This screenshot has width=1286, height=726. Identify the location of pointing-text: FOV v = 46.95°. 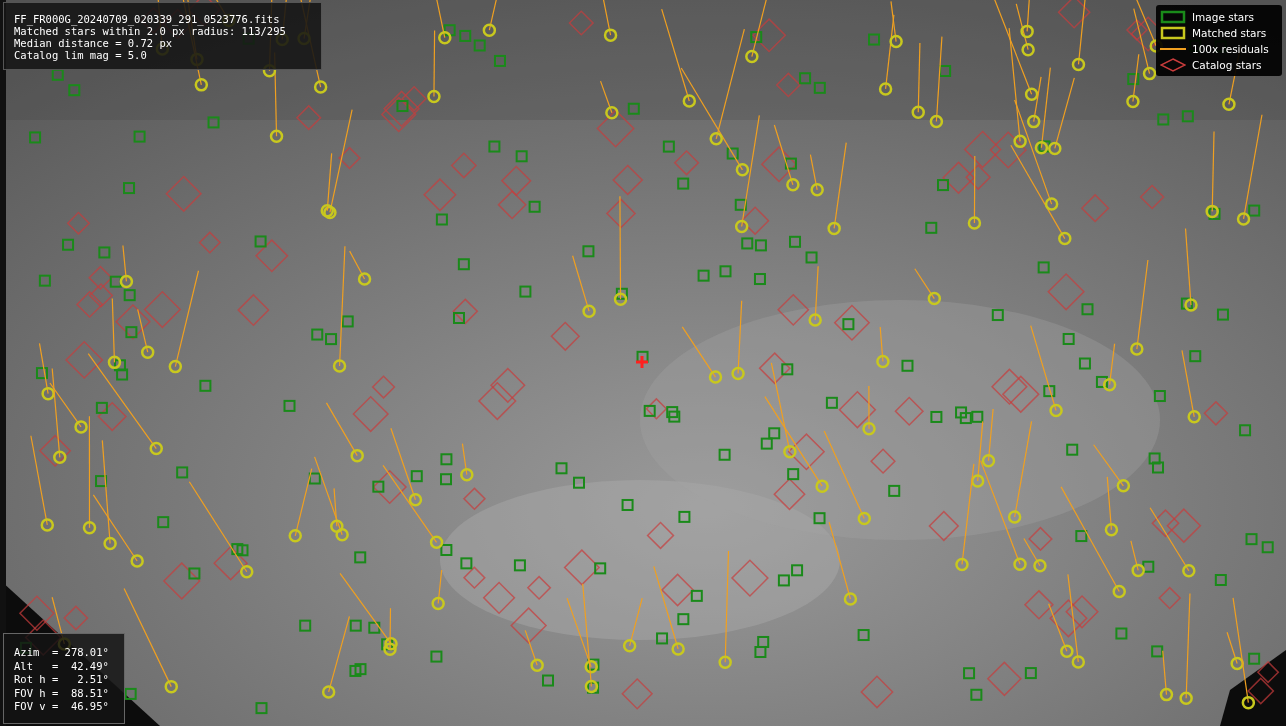
(62, 706).